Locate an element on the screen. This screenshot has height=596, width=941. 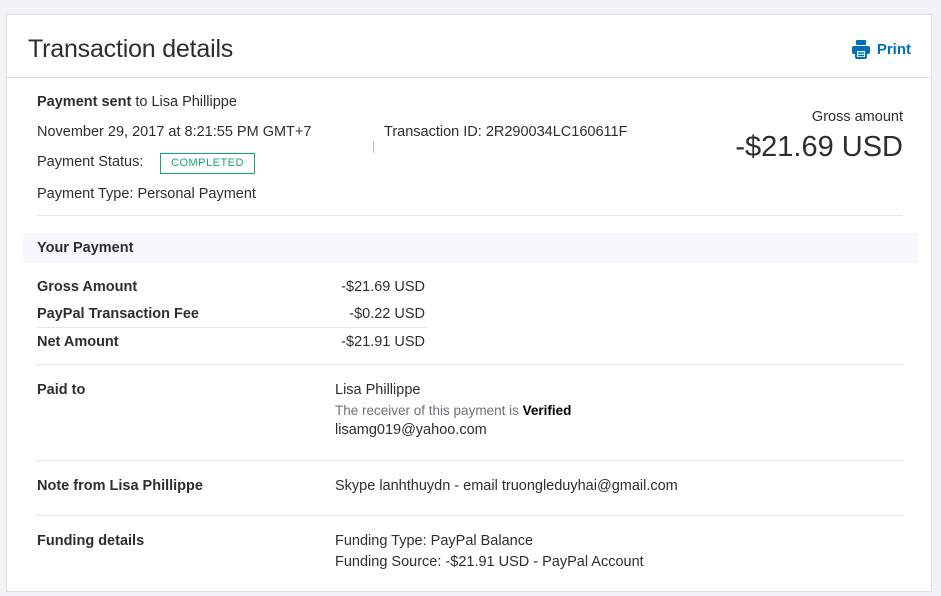
note-label: Note from Lisa Phillippe is located at coordinates (120, 486).